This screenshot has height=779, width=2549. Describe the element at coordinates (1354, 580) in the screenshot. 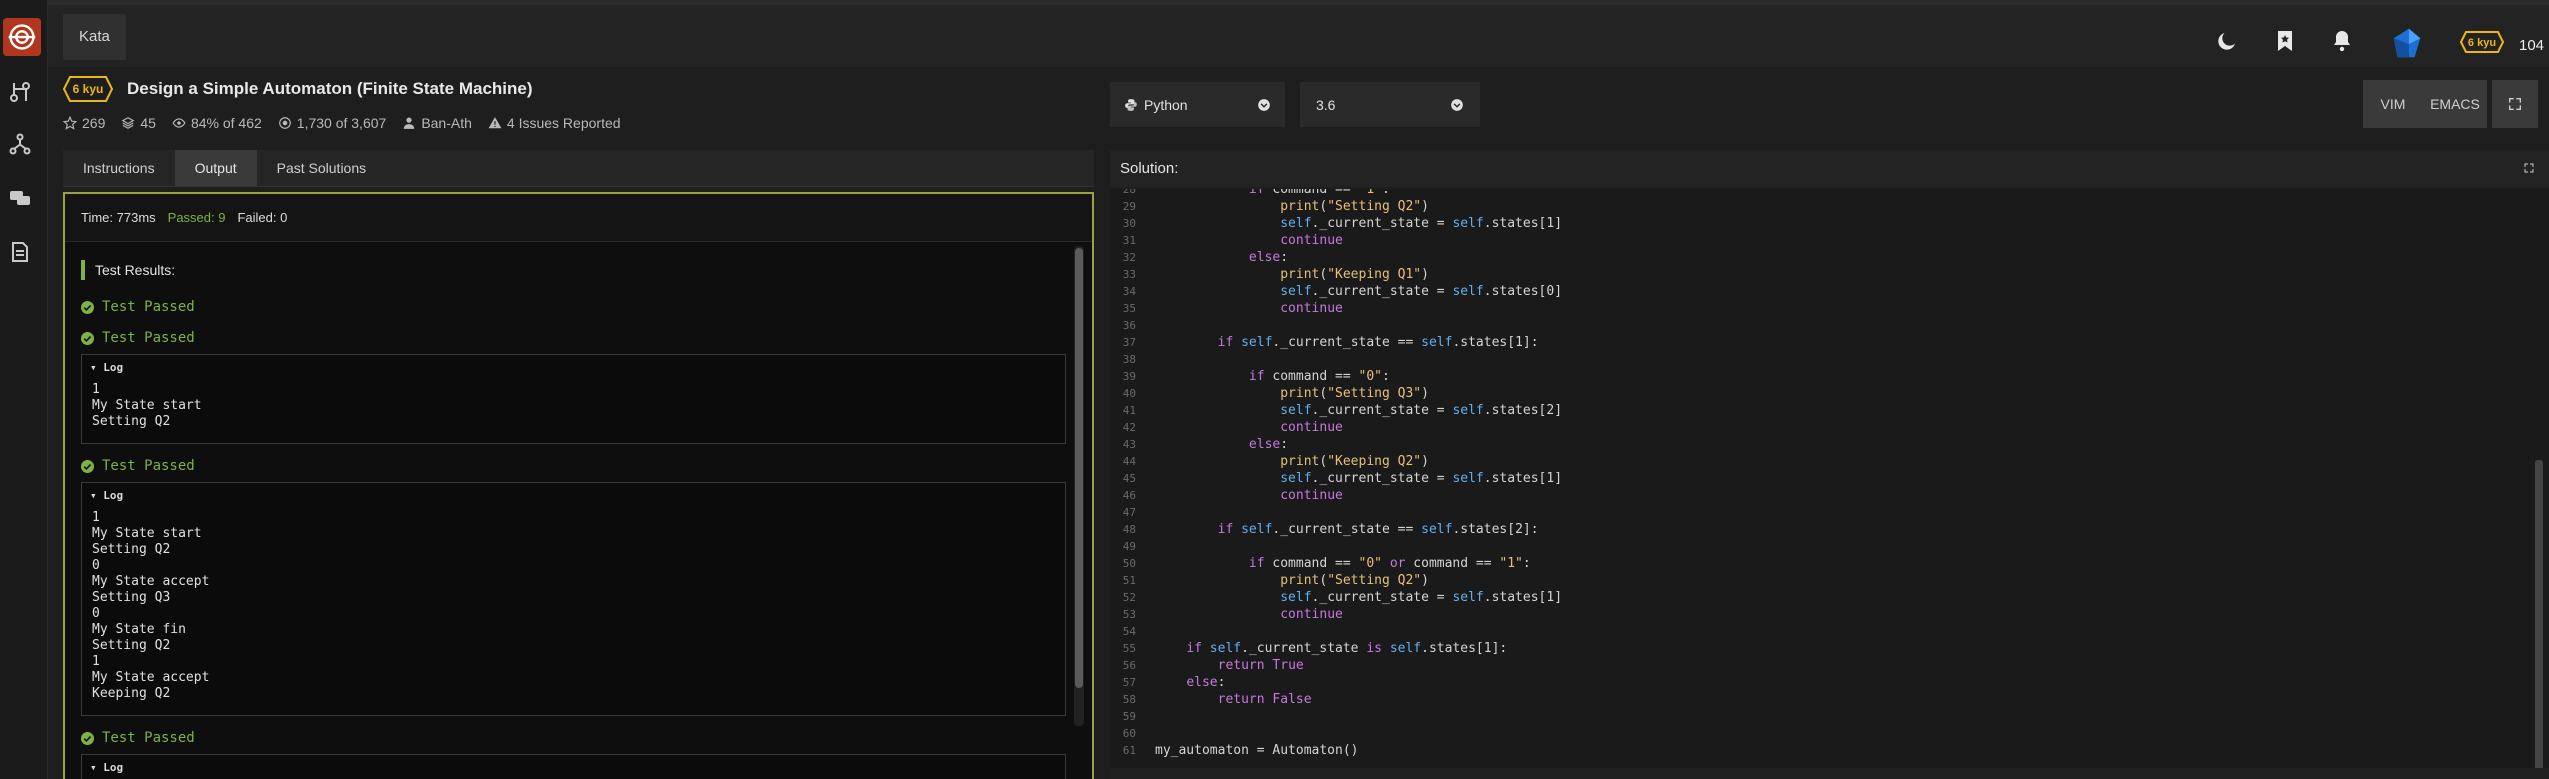

I see `code-text: print("Setting Q2")` at that location.